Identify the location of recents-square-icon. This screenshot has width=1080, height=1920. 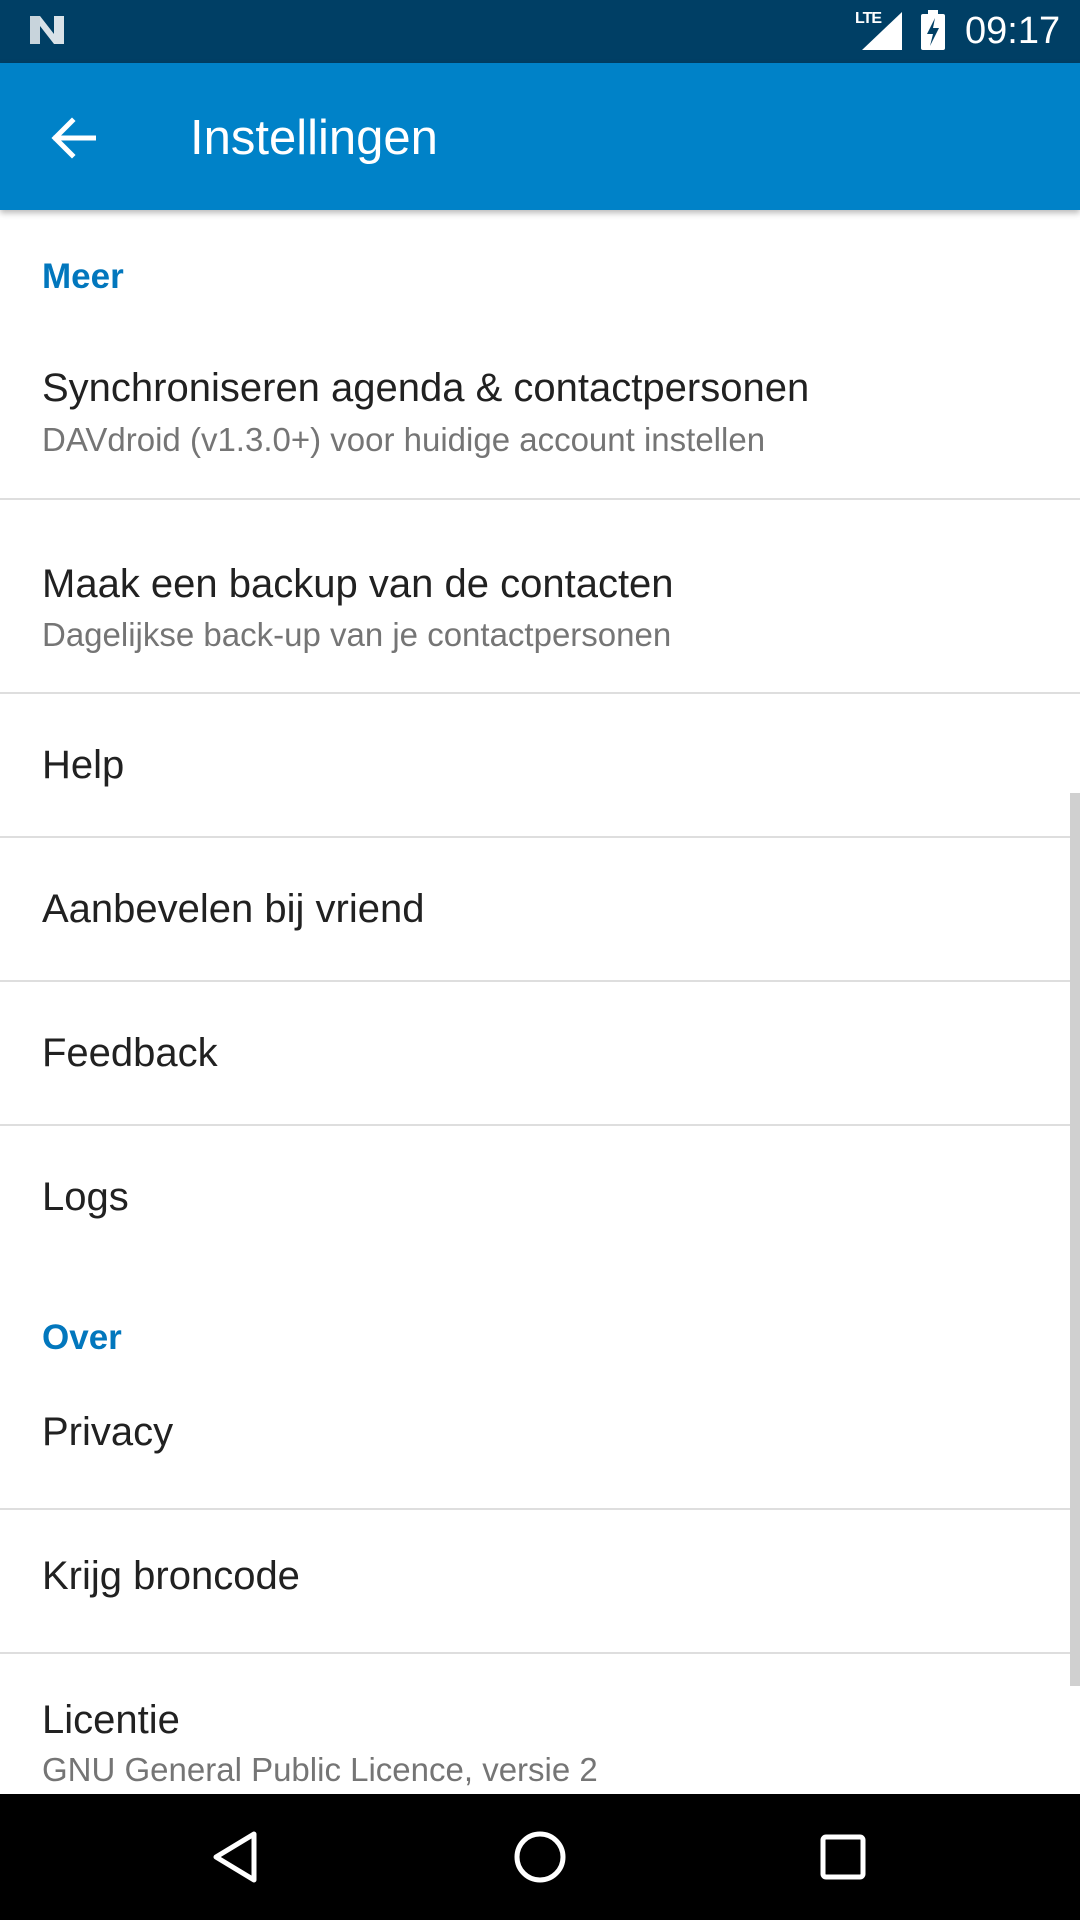
(843, 1857).